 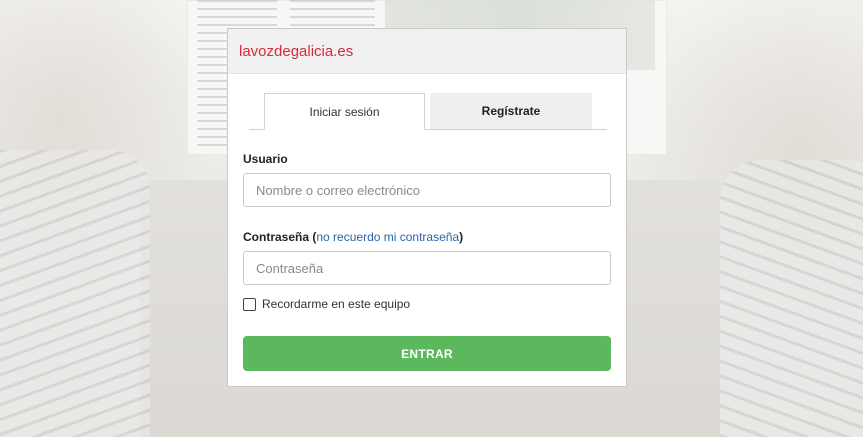 I want to click on background-sleeve-right, so click(x=791, y=298).